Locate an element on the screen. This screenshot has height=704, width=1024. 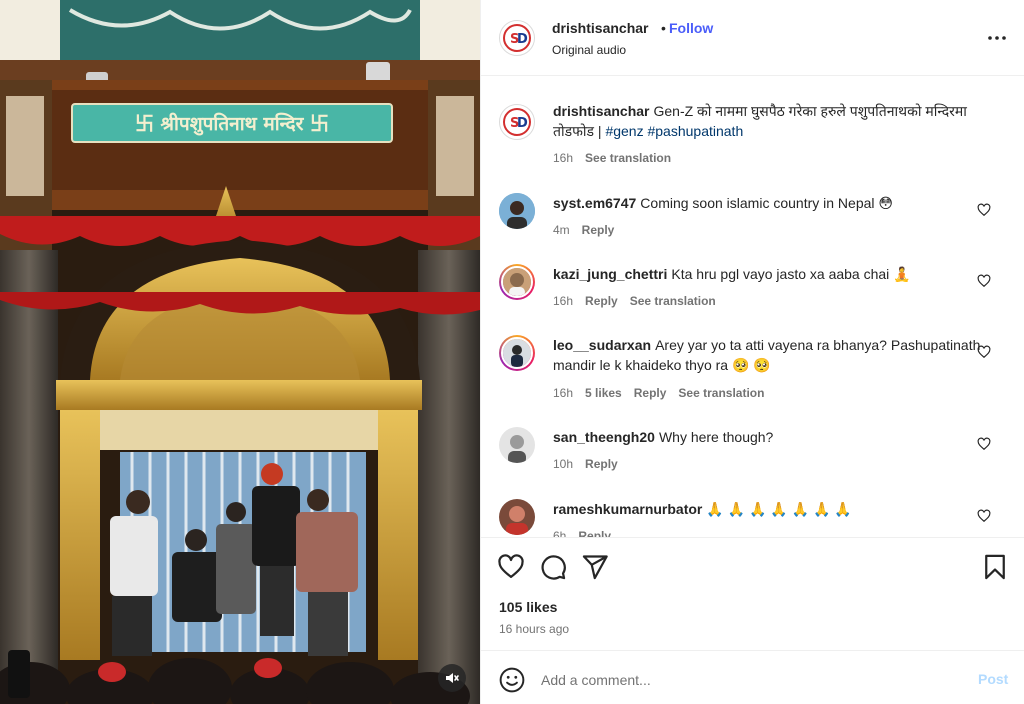
heart-icon is located at coordinates (511, 567).